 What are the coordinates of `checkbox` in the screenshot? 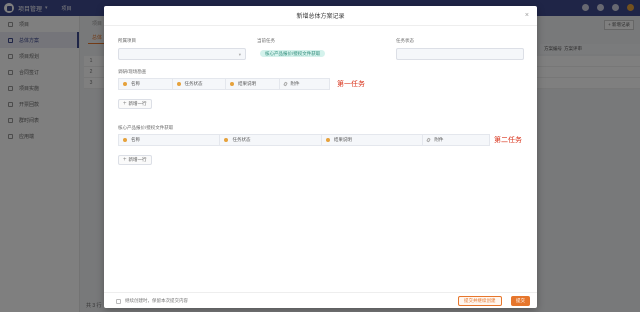 It's located at (118, 301).